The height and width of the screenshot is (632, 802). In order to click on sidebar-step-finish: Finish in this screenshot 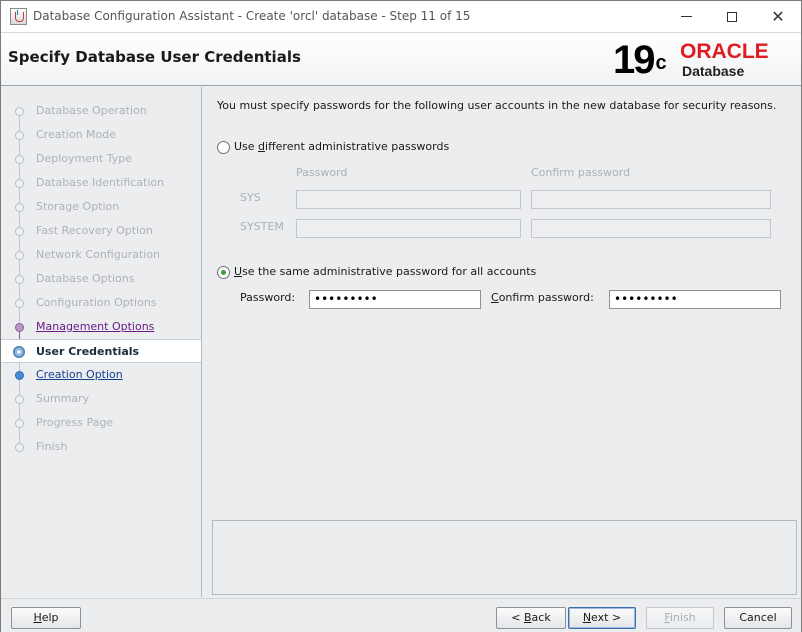, I will do `click(101, 447)`.